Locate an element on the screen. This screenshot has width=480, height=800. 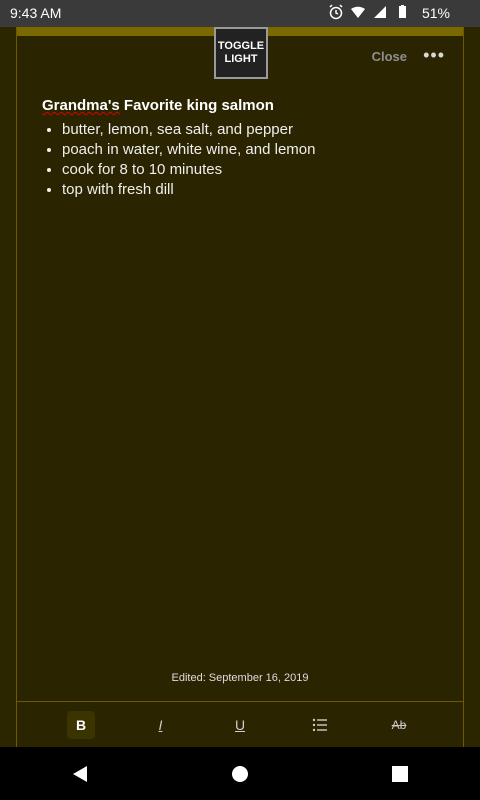
toggle-label-line1: TOGGLE is located at coordinates (241, 46).